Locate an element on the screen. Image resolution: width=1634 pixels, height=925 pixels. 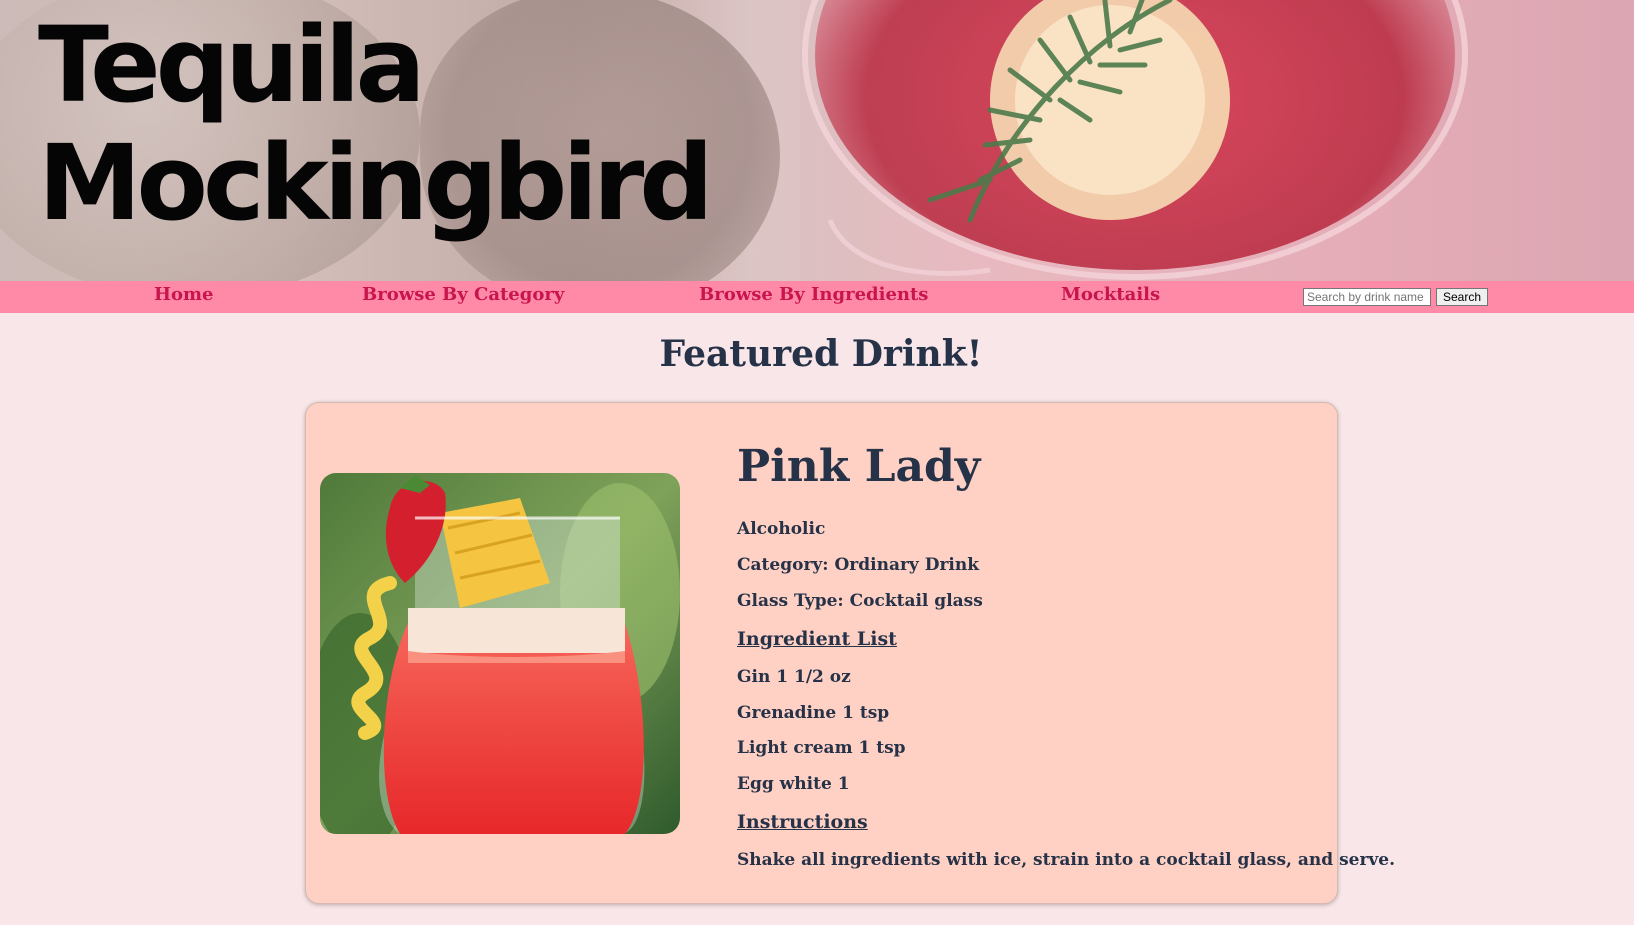
nav-home-link: Home is located at coordinates (184, 294).